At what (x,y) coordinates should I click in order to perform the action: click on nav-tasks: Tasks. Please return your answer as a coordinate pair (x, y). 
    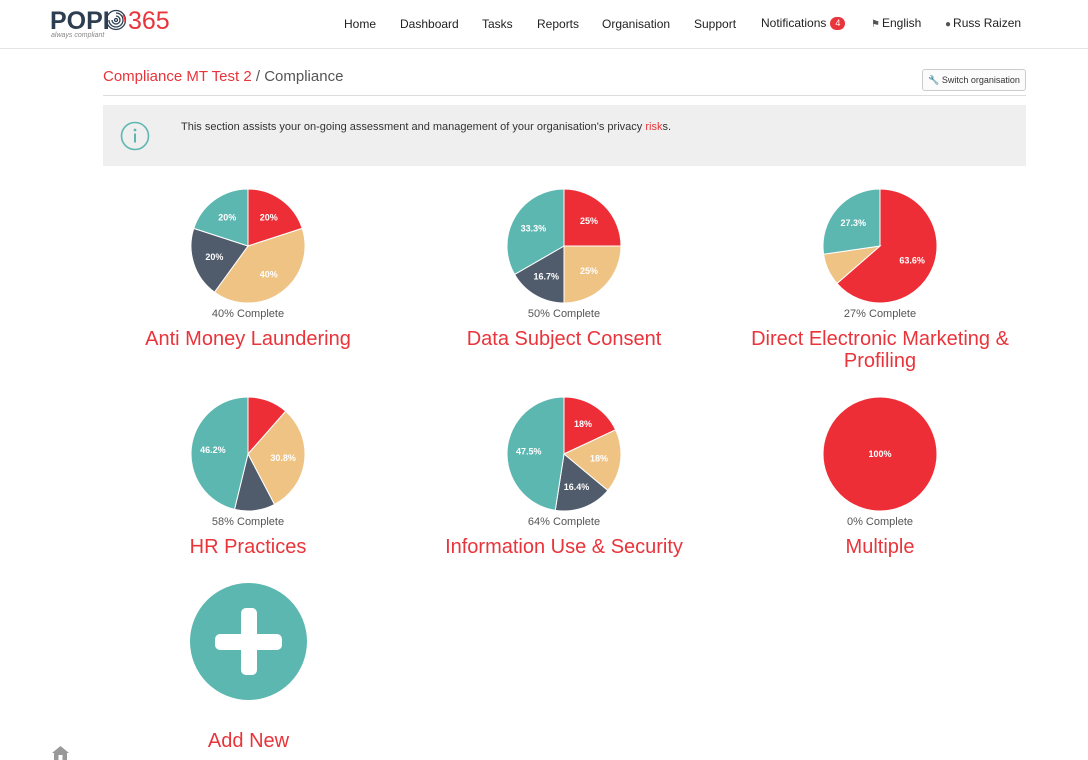
    Looking at the image, I should click on (497, 24).